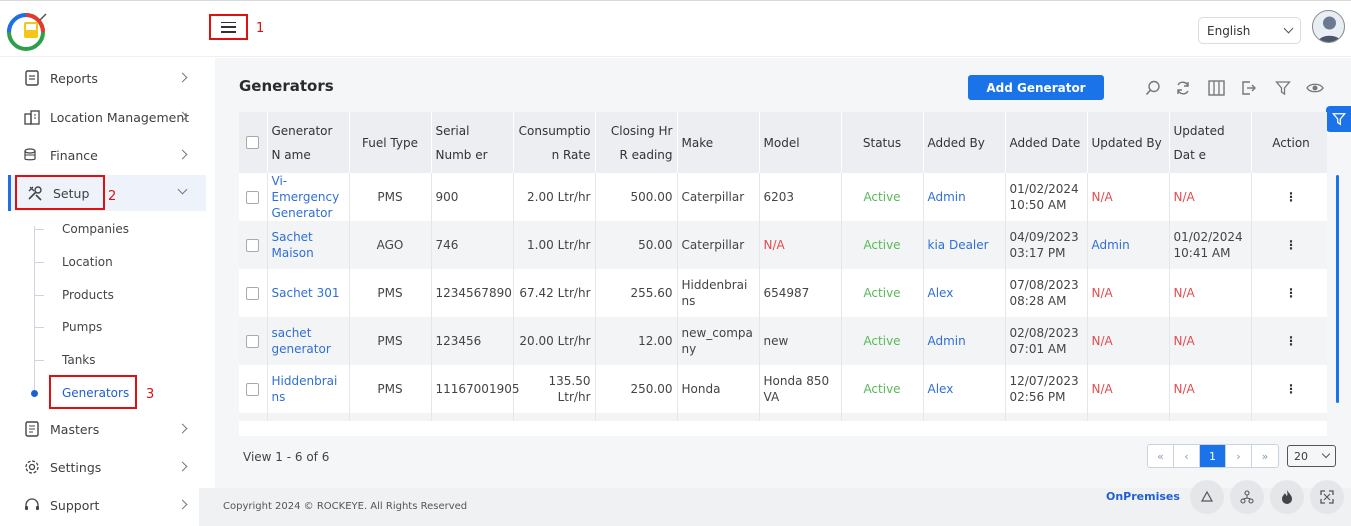 This screenshot has width=1351, height=526. Describe the element at coordinates (28, 30) in the screenshot. I see `app-logo` at that location.